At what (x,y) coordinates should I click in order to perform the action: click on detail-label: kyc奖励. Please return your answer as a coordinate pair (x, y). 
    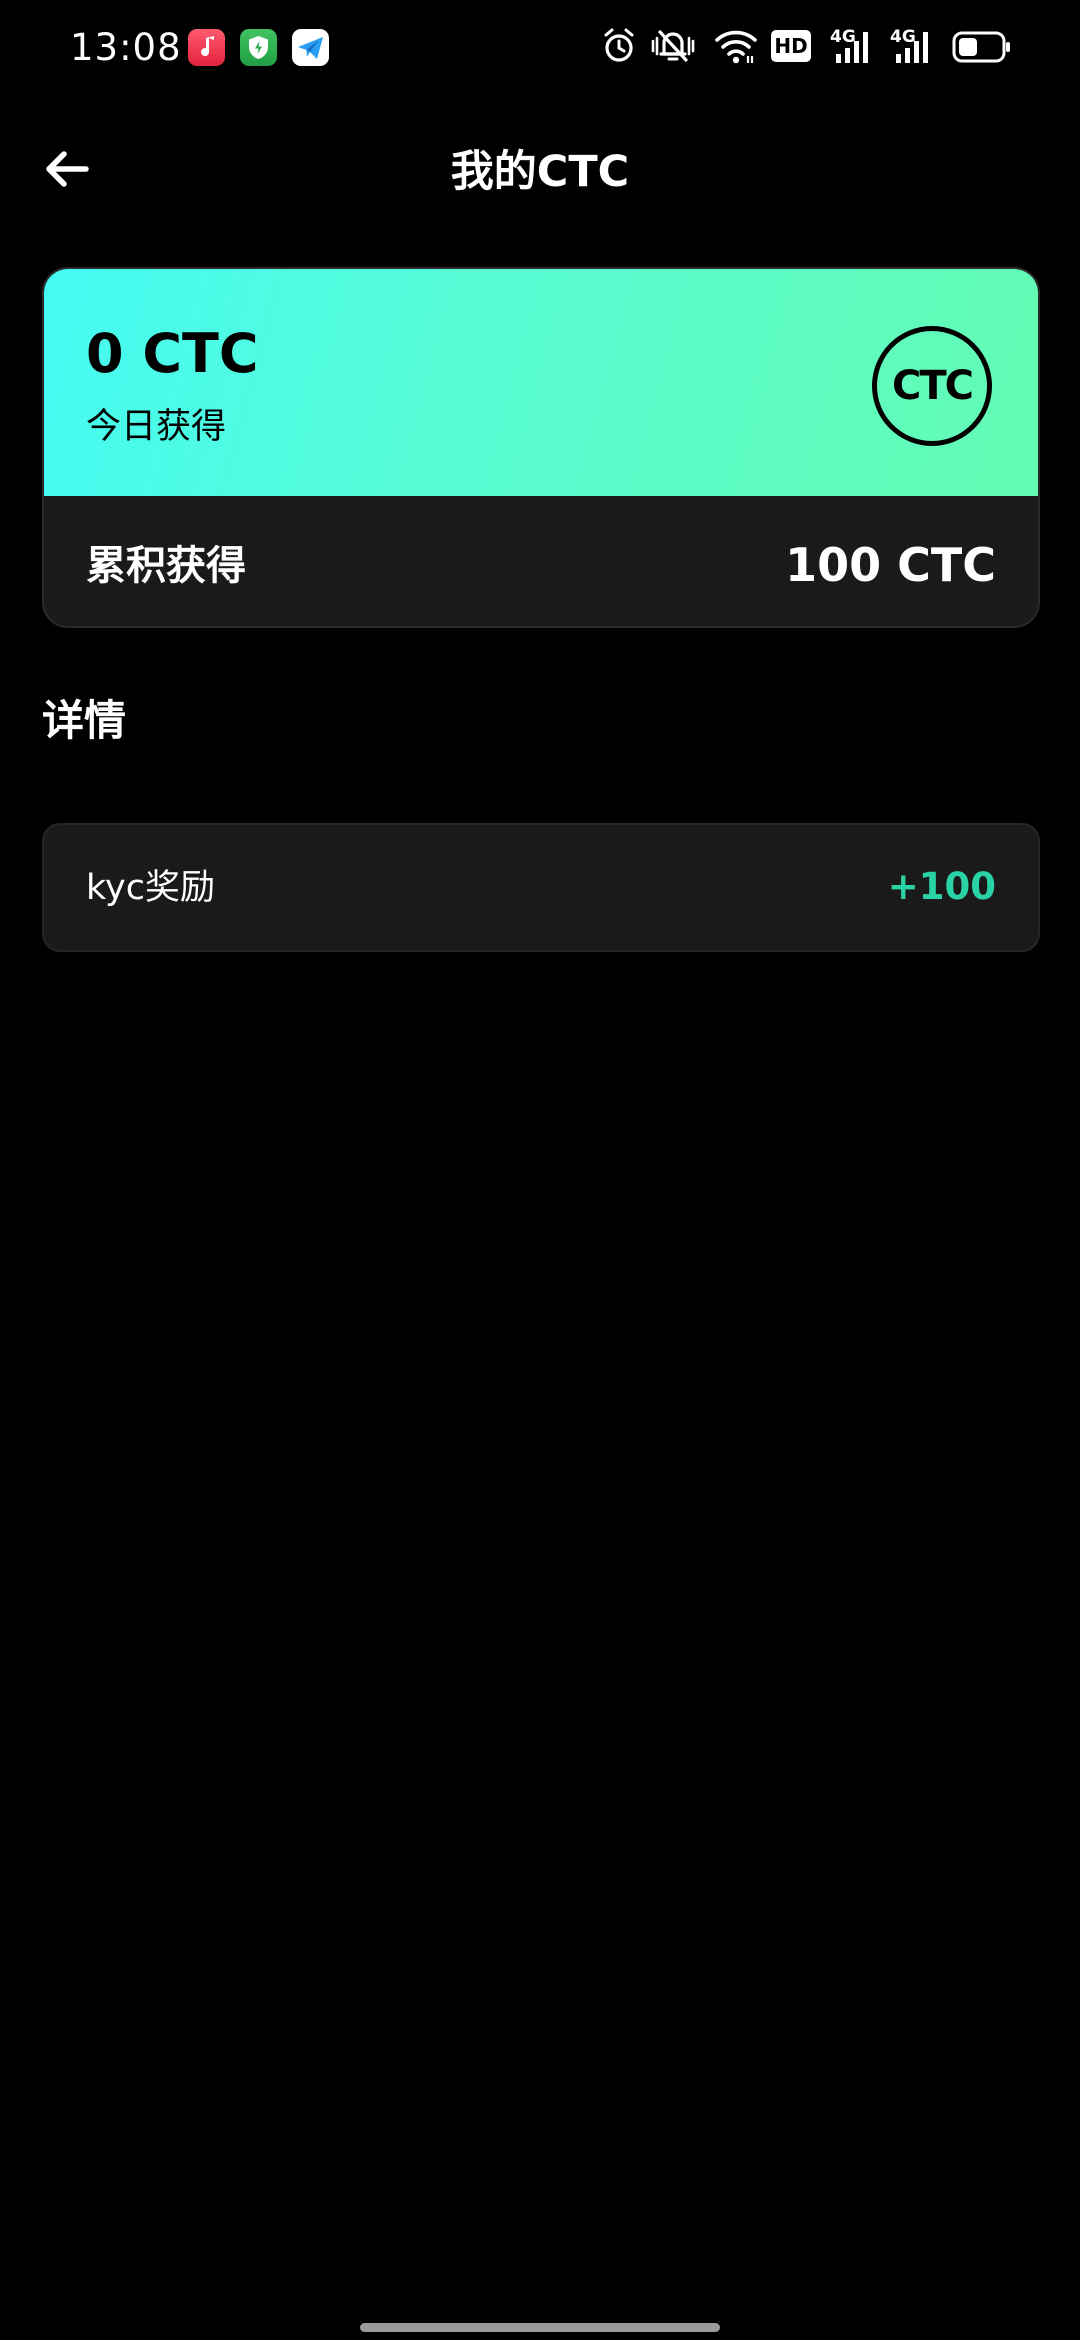
    Looking at the image, I should click on (150, 888).